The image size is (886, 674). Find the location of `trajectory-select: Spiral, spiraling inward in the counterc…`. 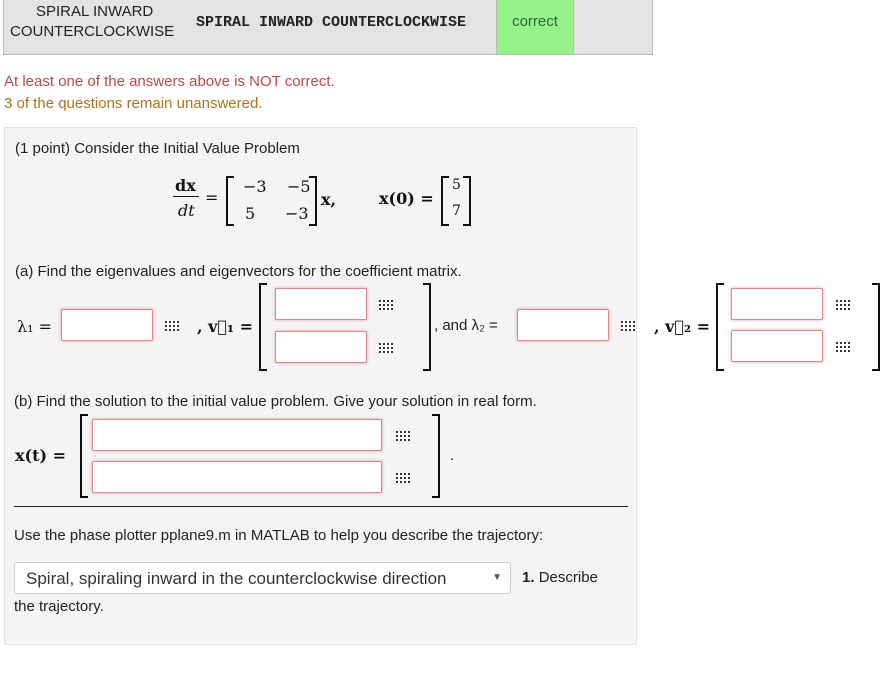

trajectory-select: Spiral, spiraling inward in the counterc… is located at coordinates (262, 578).